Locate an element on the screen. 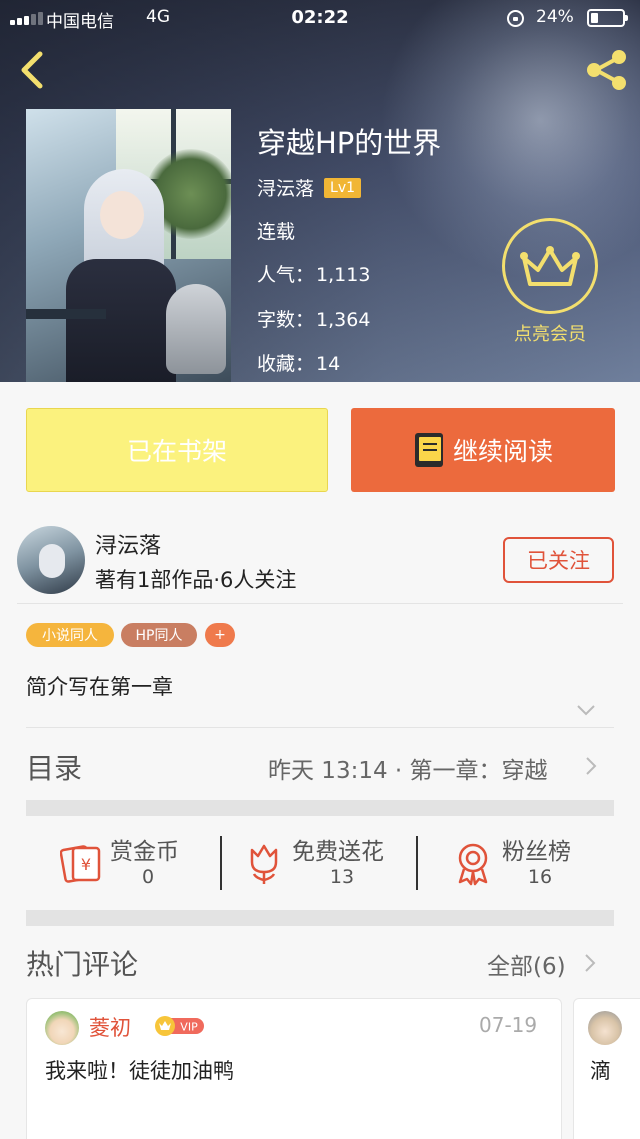 Image resolution: width=640 pixels, height=1139 pixels. stat-popularity: 人气： 1,113 is located at coordinates (313, 273).